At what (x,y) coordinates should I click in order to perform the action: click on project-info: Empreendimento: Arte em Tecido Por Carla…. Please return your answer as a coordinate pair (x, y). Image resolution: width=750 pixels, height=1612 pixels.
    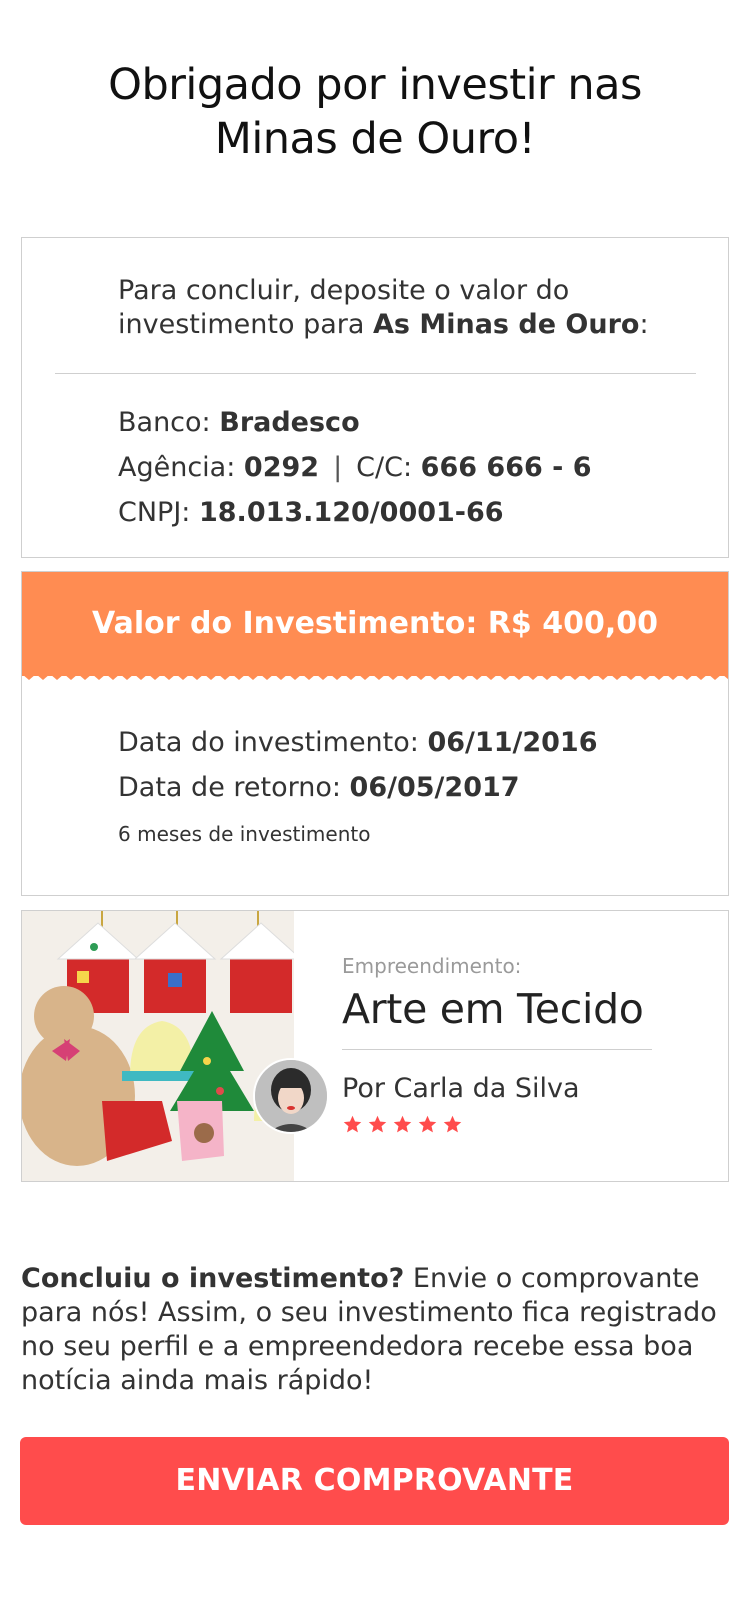
    Looking at the image, I should click on (502, 1046).